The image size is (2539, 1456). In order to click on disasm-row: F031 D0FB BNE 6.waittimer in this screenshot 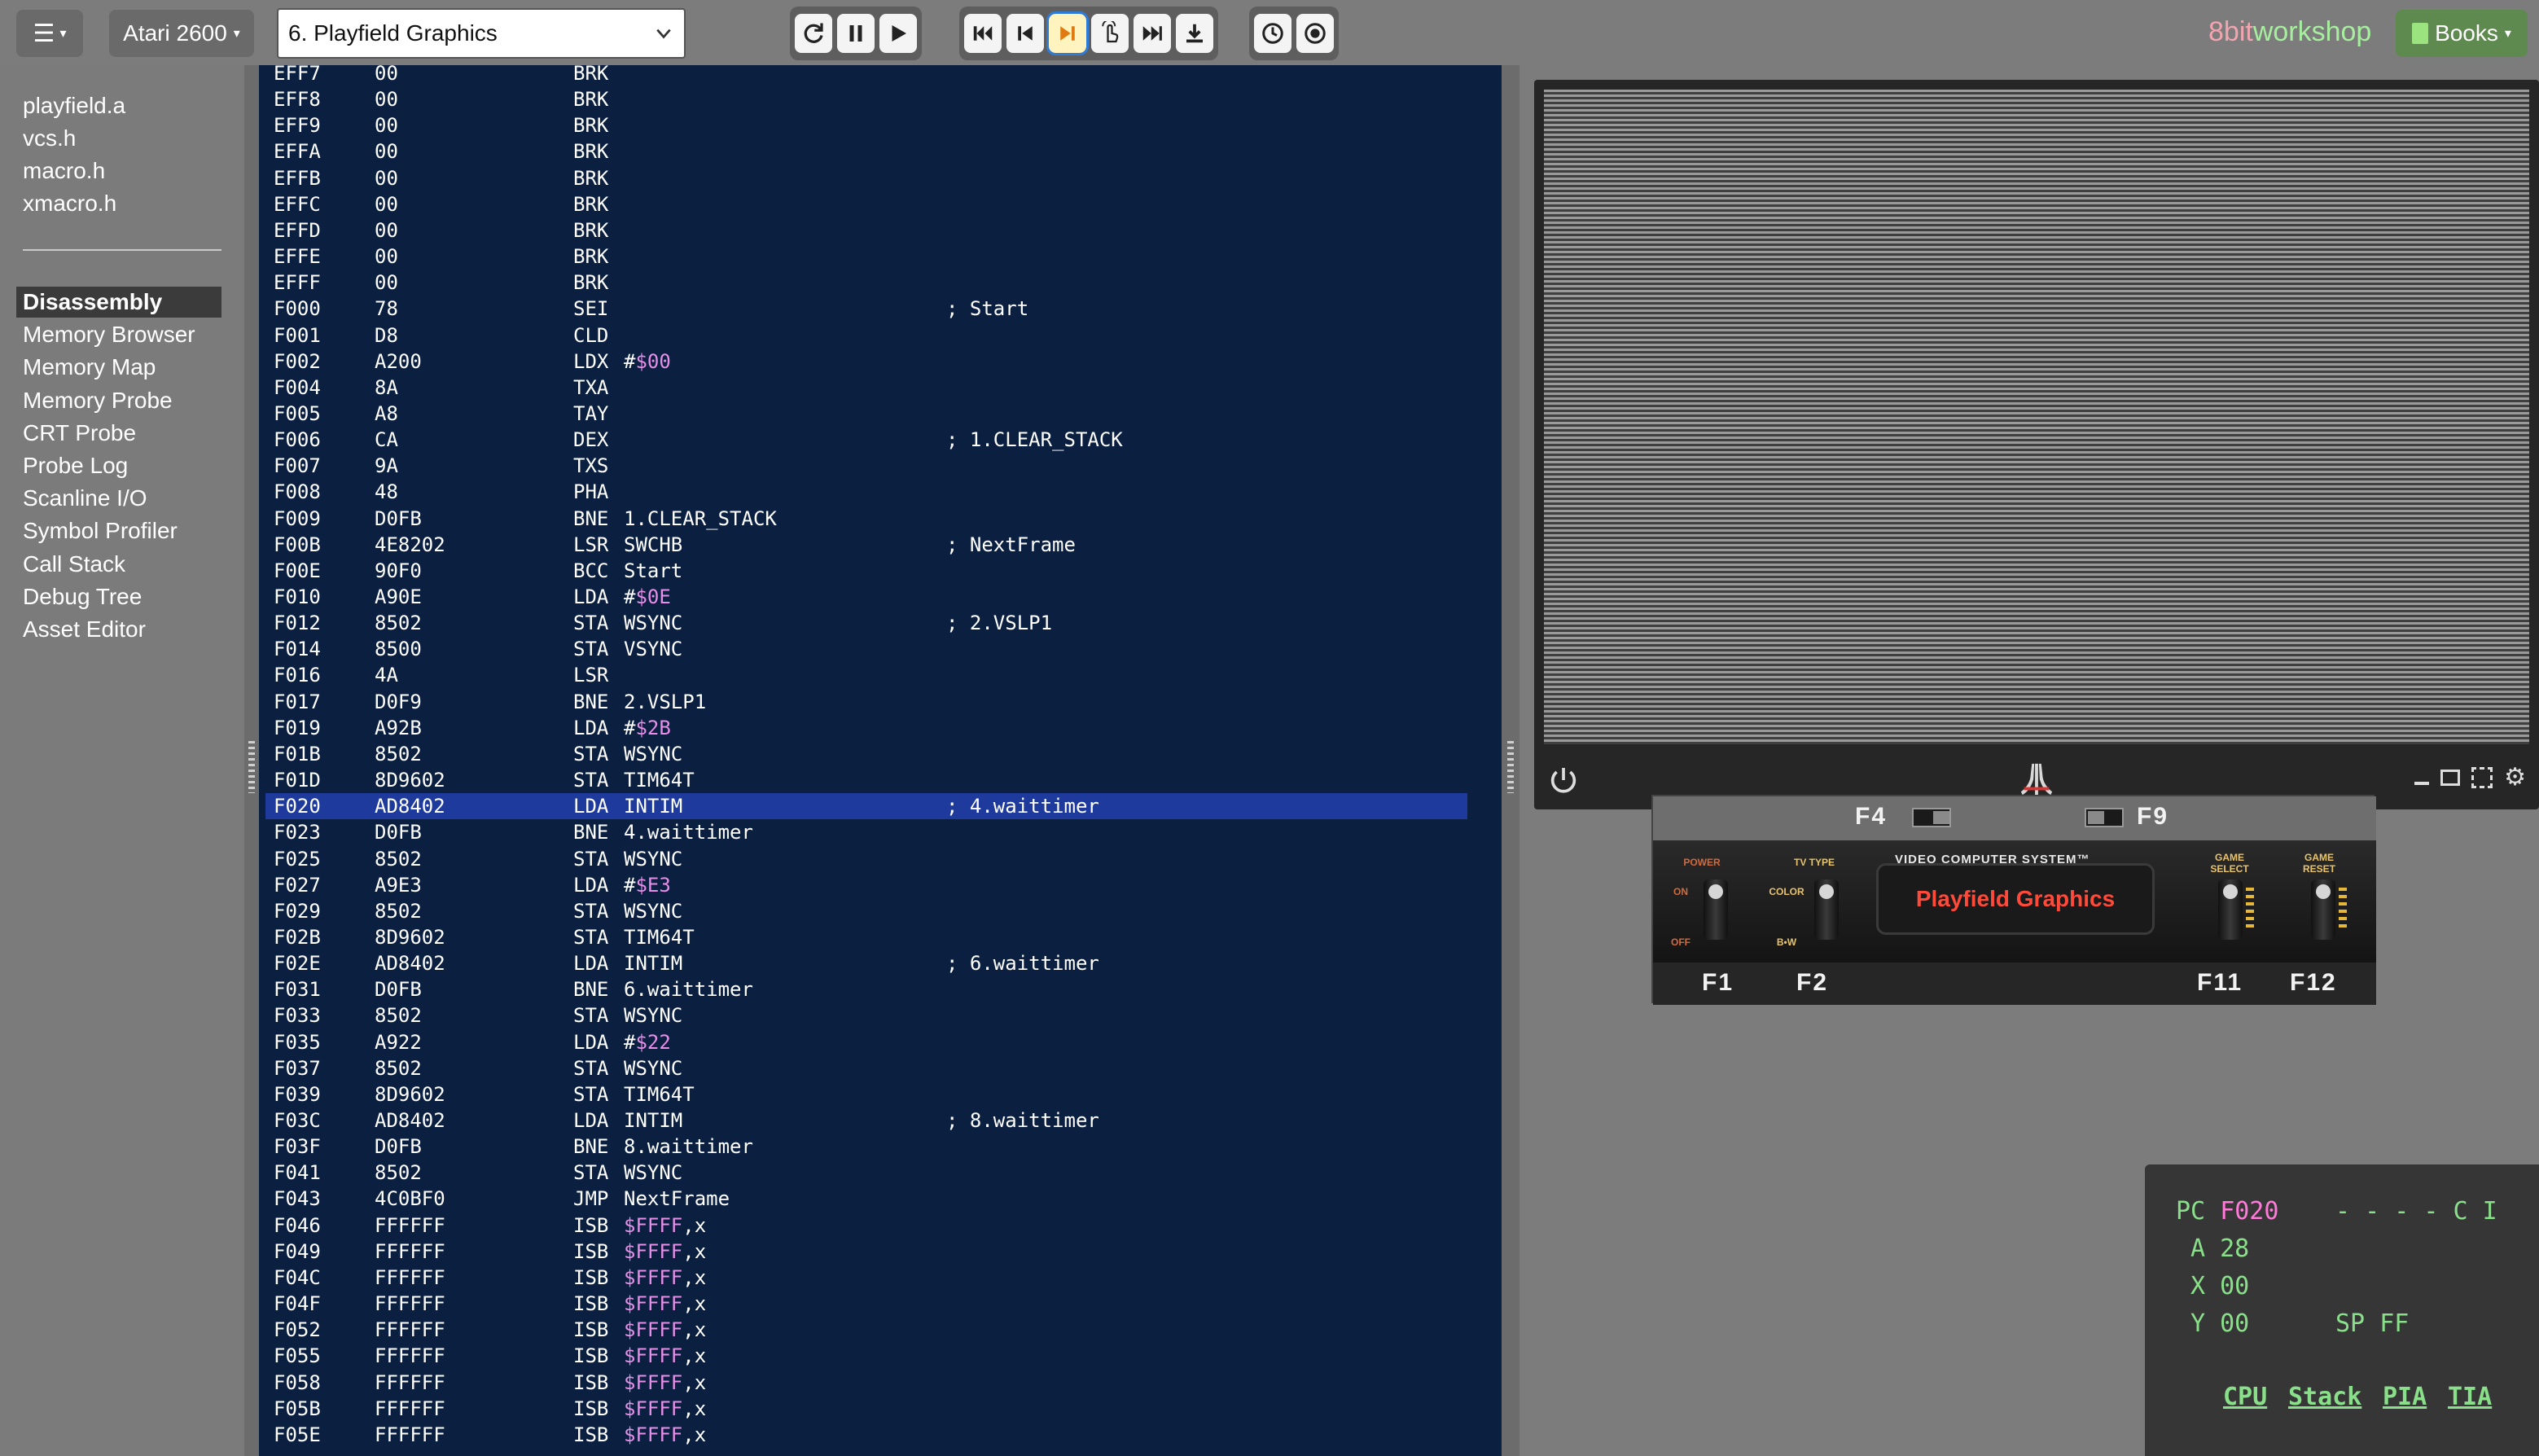, I will do `click(866, 989)`.